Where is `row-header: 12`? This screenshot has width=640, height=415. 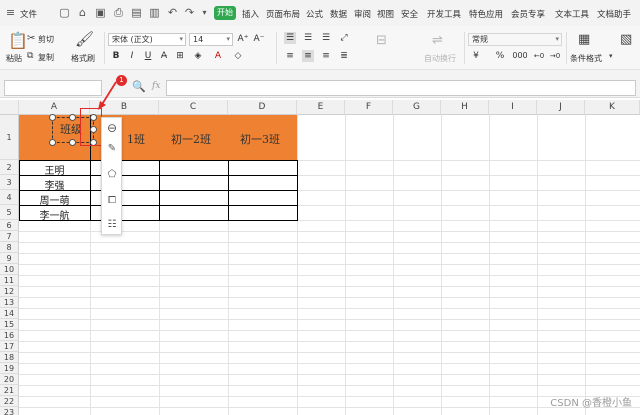 row-header: 12 is located at coordinates (9, 291).